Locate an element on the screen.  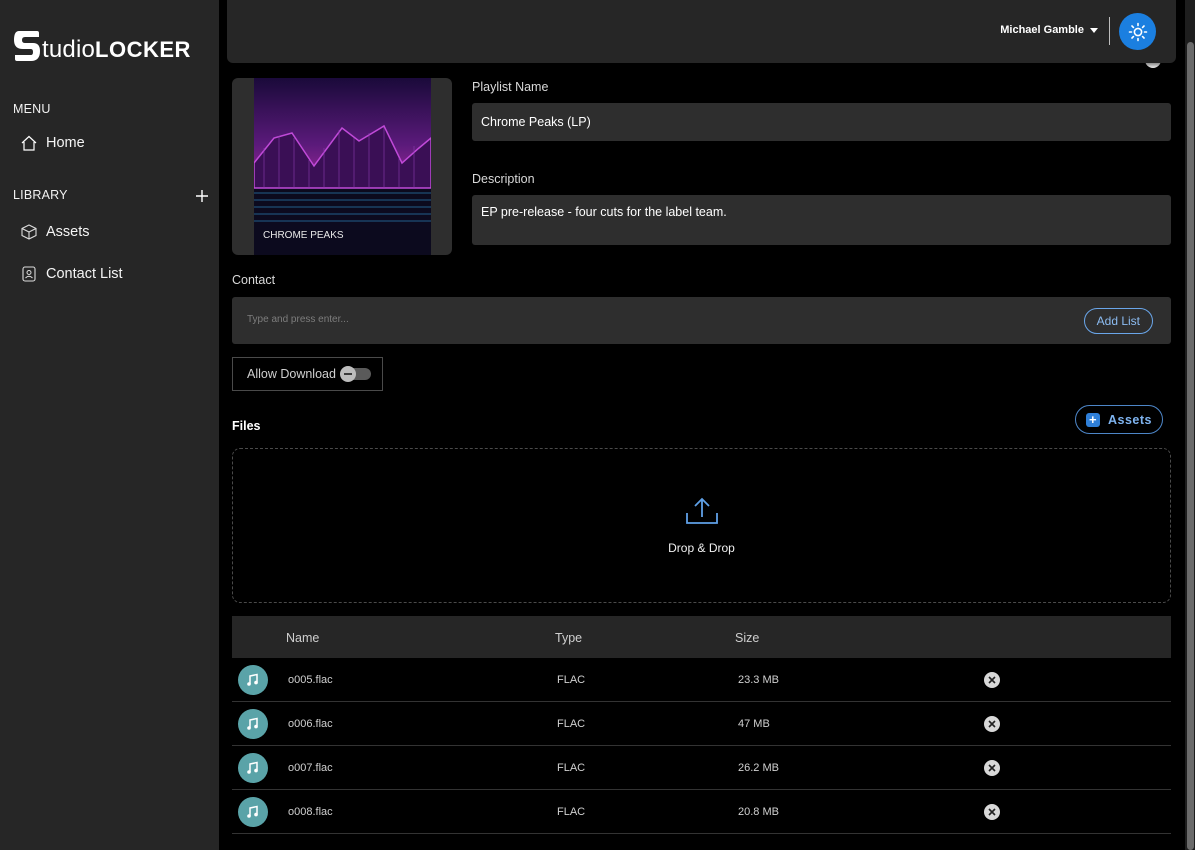
sidebar-item-label: Contact List is located at coordinates (84, 274).